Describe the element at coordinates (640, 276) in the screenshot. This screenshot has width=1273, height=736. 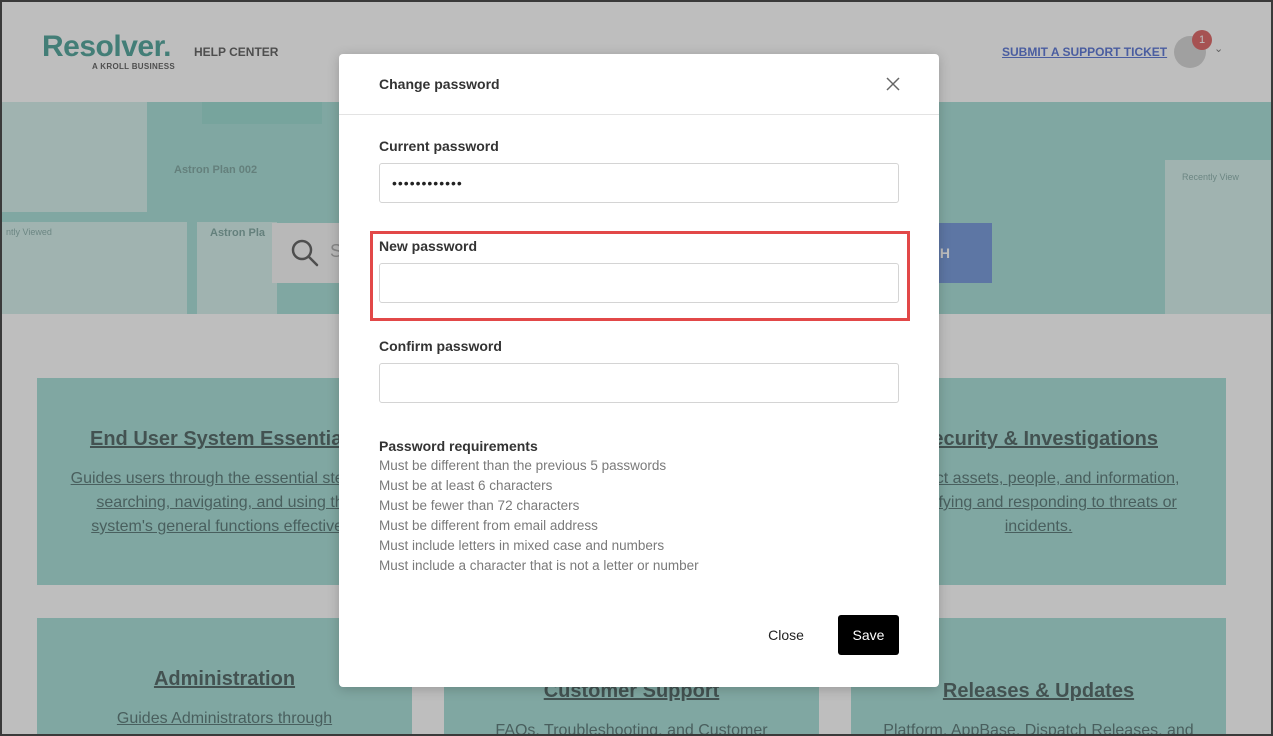
I see `new-password-highlight` at that location.